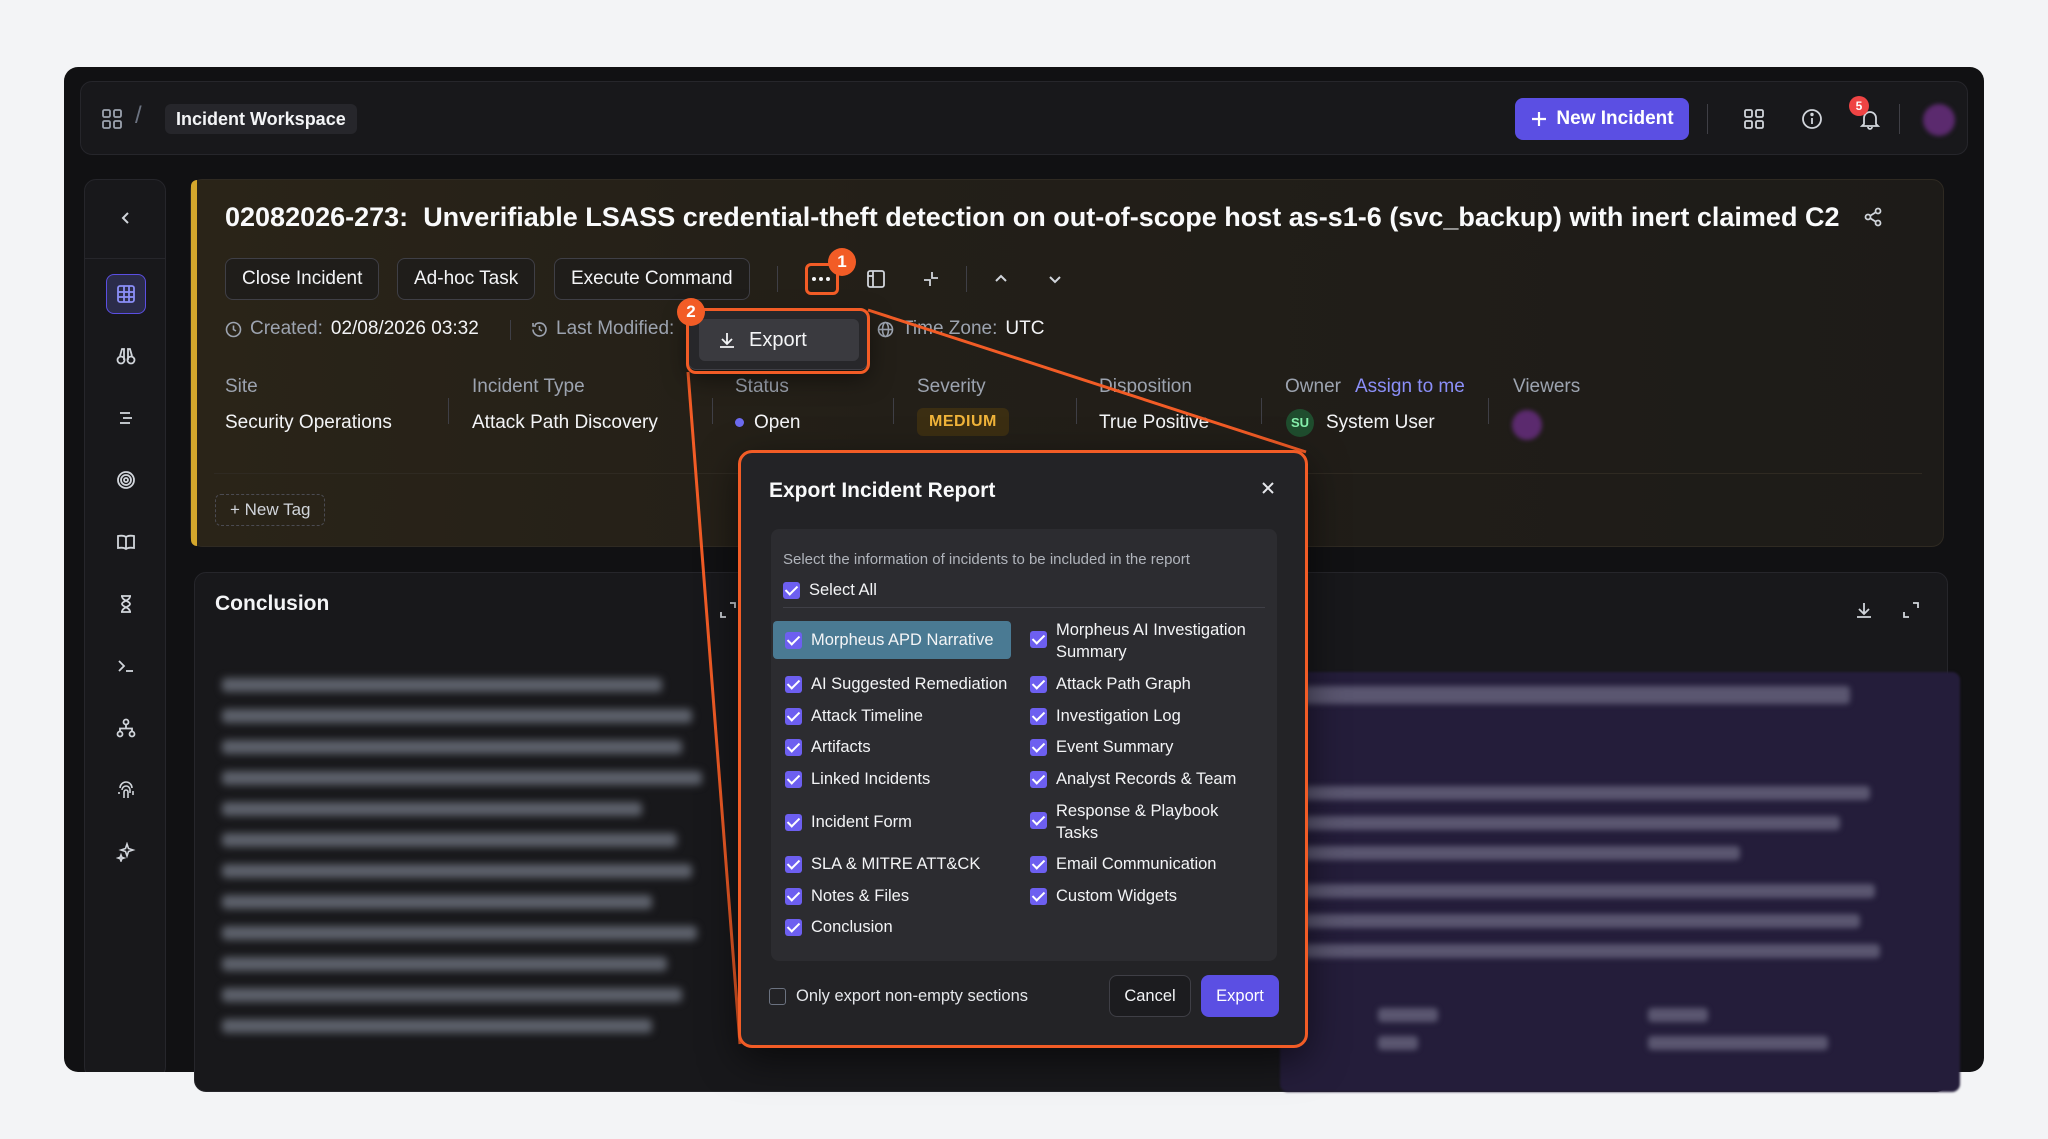  Describe the element at coordinates (842, 262) in the screenshot. I see `step-badge-1: 1` at that location.